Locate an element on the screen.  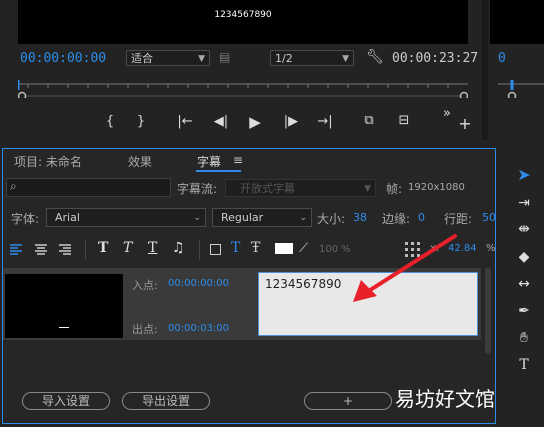
mark-out-button: } is located at coordinates (141, 121).